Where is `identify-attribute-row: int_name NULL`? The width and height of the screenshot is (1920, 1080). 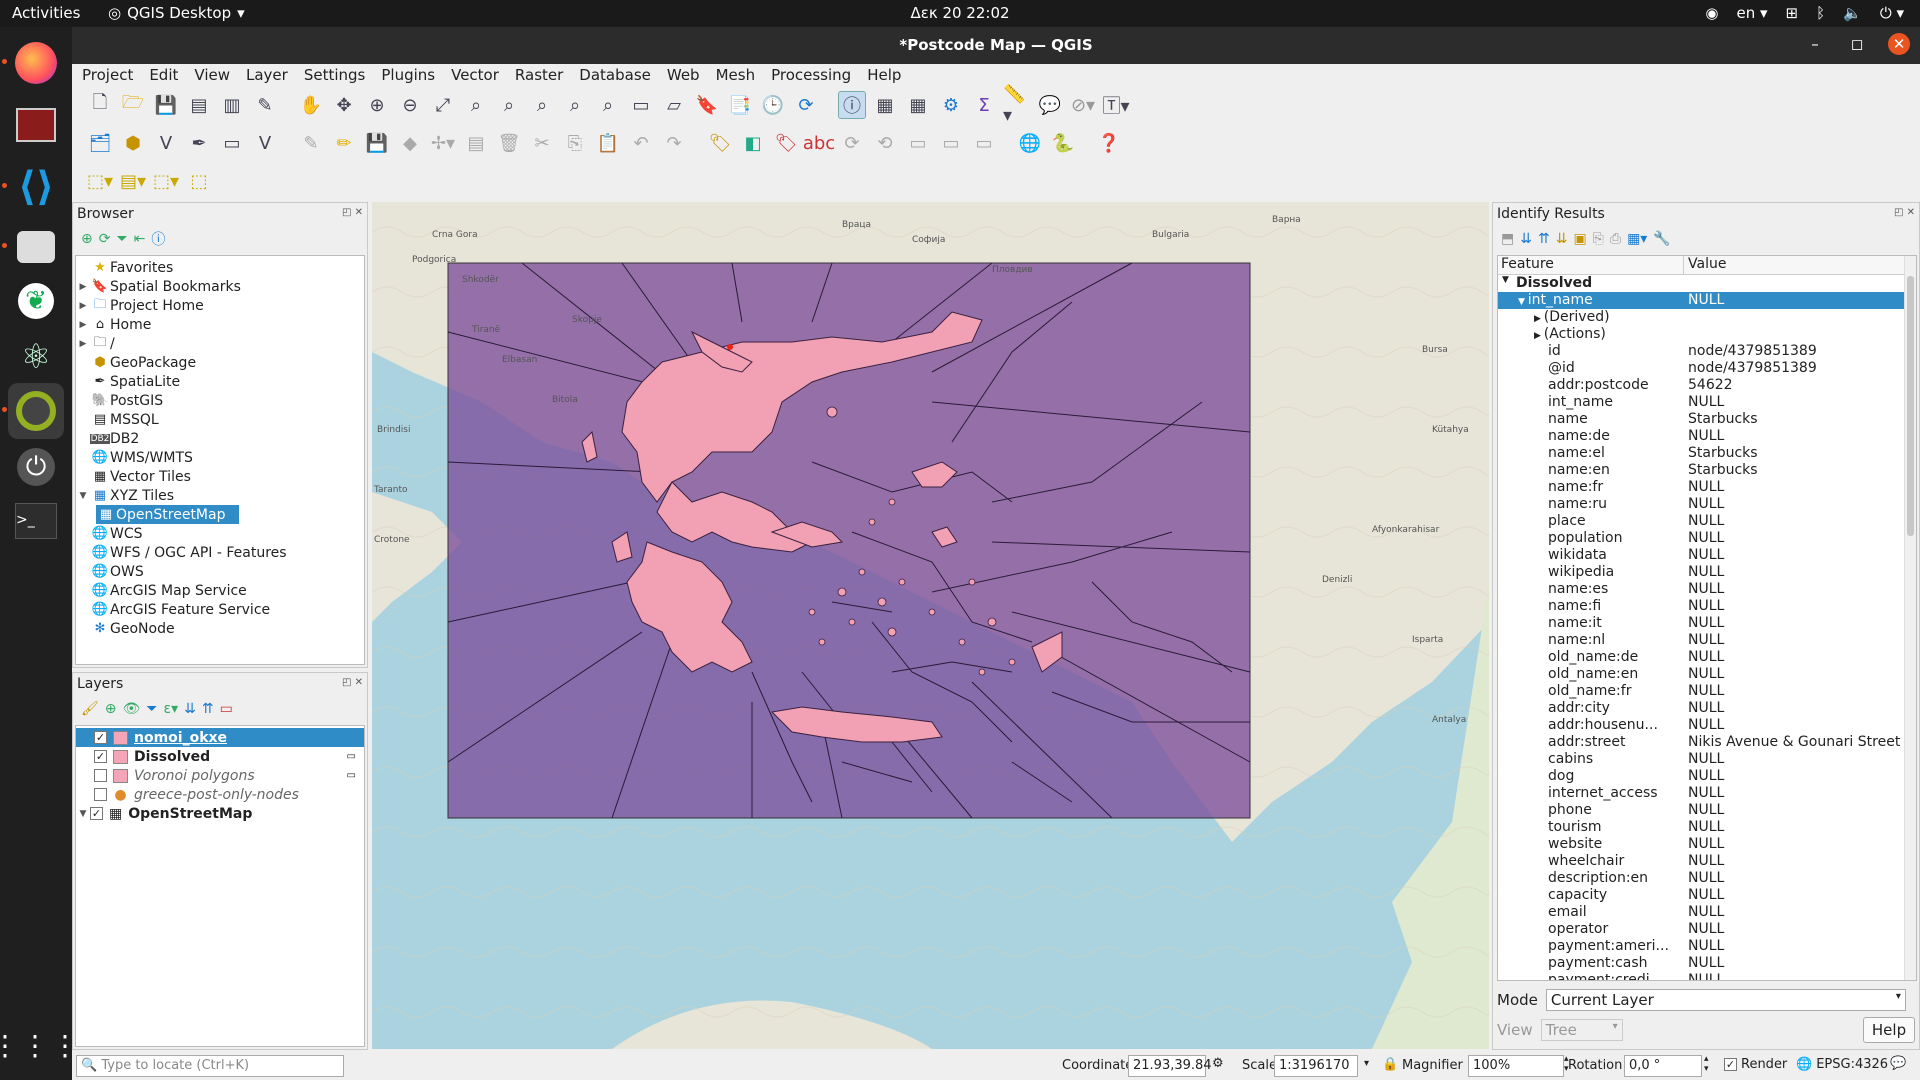 identify-attribute-row: int_name NULL is located at coordinates (1707, 402).